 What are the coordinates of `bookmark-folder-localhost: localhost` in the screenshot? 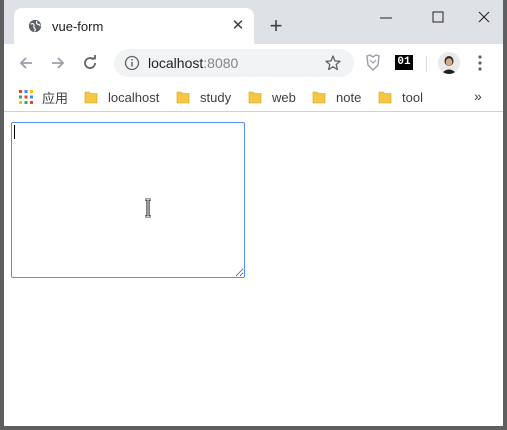 It's located at (121, 97).